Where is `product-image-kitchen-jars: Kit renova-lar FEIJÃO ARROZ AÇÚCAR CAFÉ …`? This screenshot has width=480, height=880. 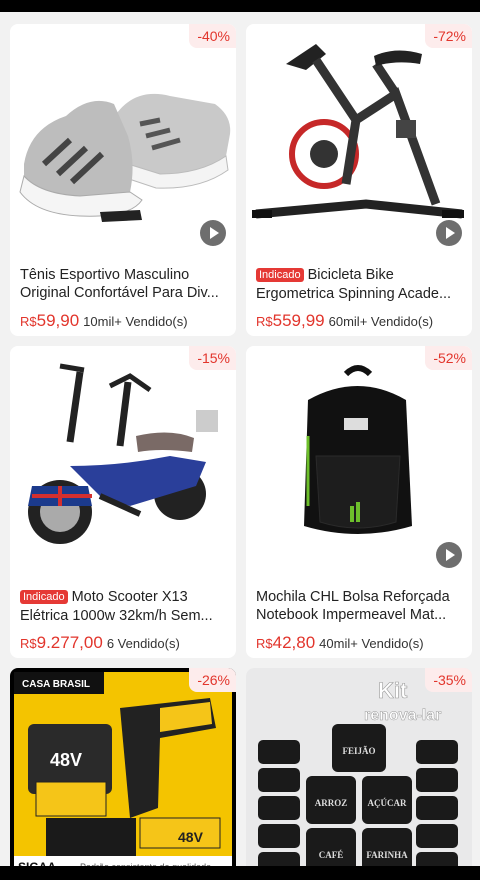
product-image-kitchen-jars: Kit renova-lar FEIJÃO ARROZ AÇÚCAR CAFÉ … is located at coordinates (359, 774).